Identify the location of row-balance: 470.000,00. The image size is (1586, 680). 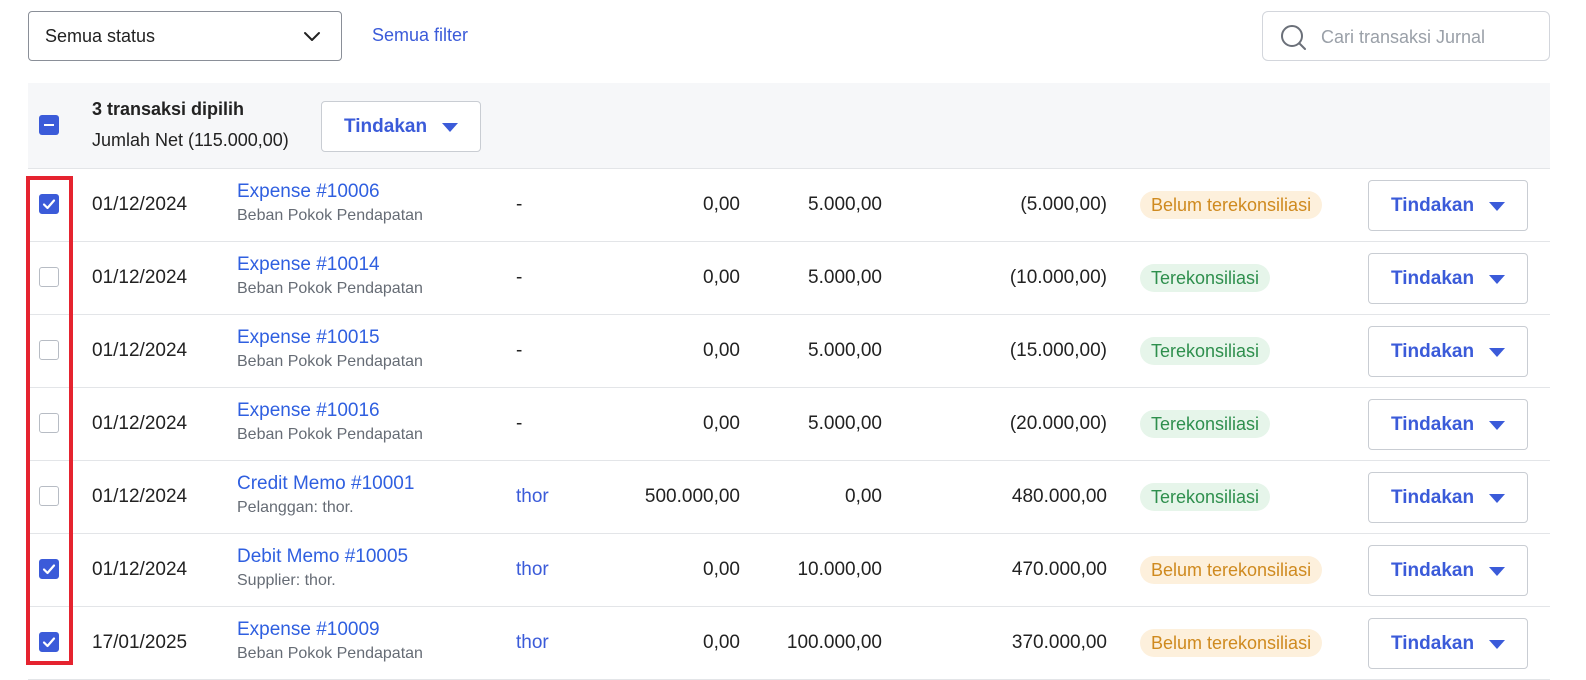
(1059, 569).